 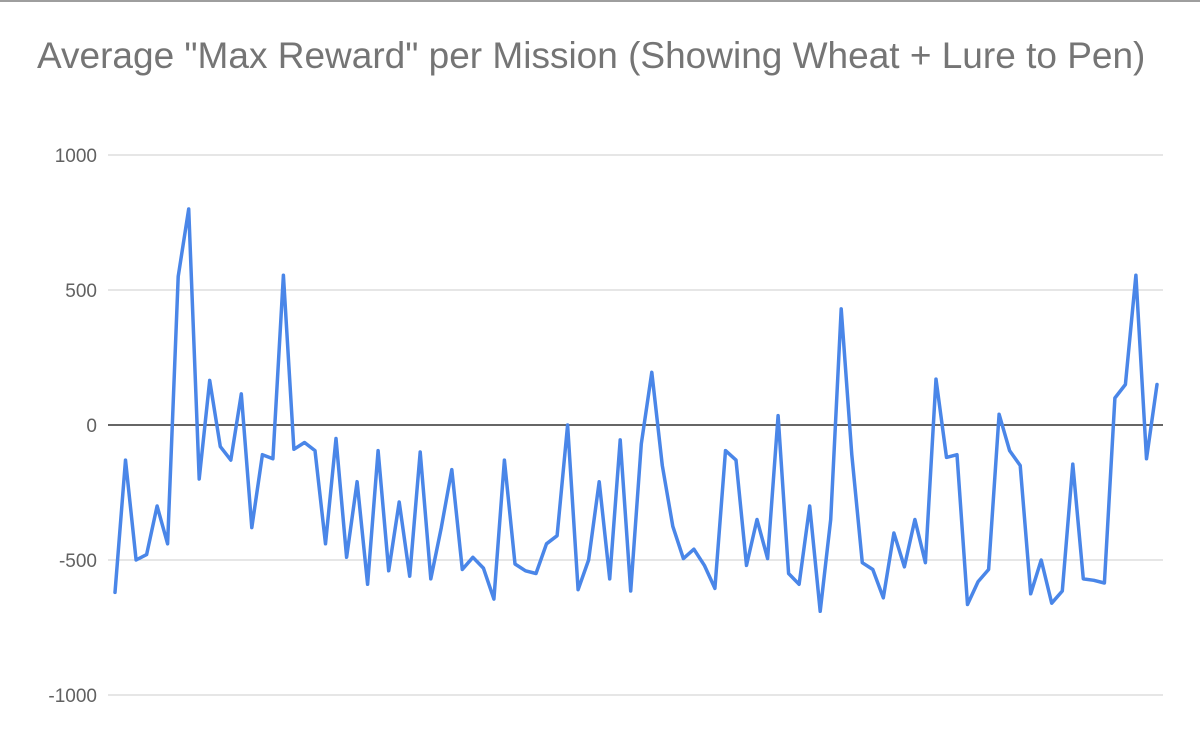 I want to click on y-tick-label: 500, so click(x=81, y=291).